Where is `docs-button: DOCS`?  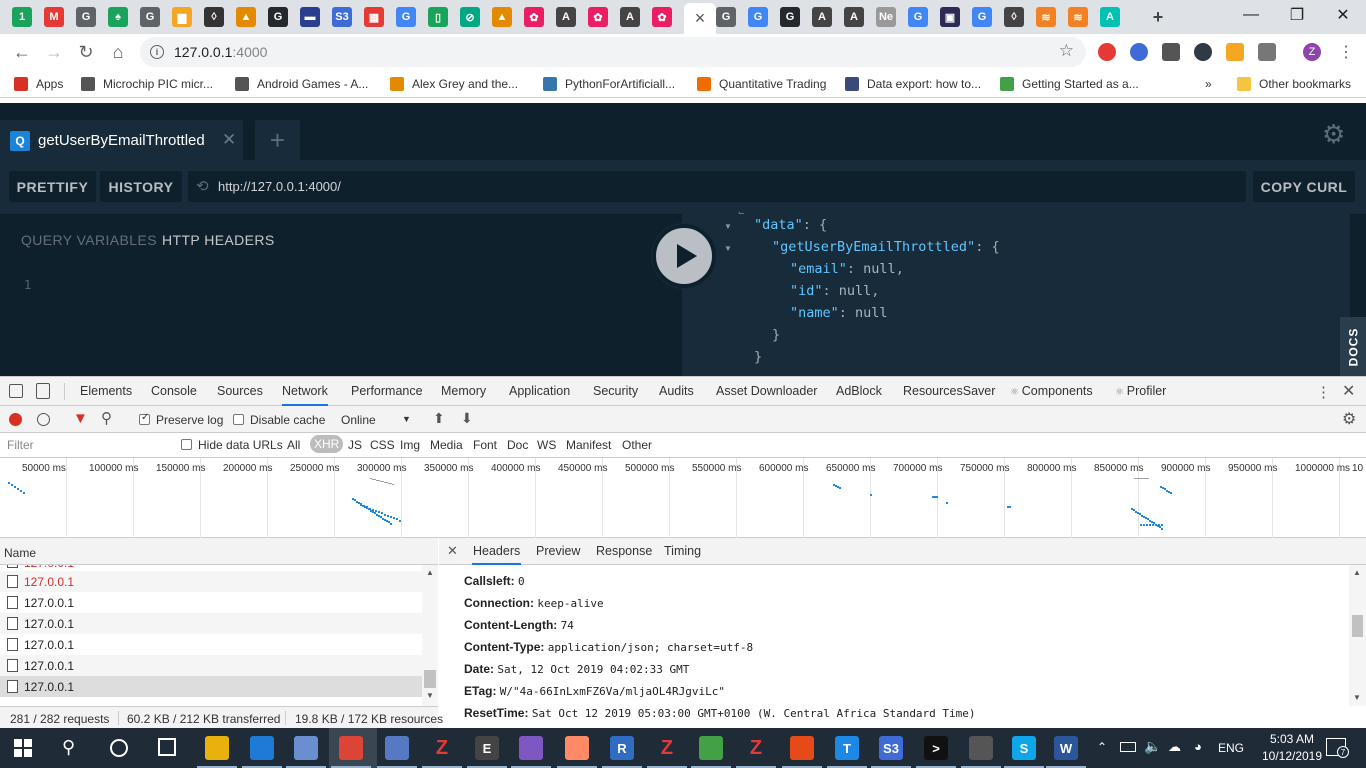 docs-button: DOCS is located at coordinates (1353, 346).